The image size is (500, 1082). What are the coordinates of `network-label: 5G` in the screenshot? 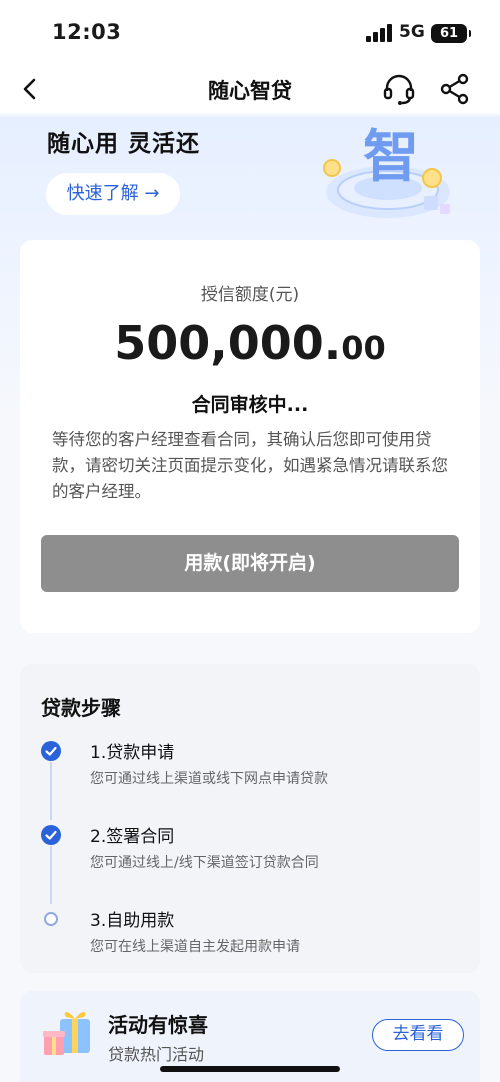 It's located at (412, 32).